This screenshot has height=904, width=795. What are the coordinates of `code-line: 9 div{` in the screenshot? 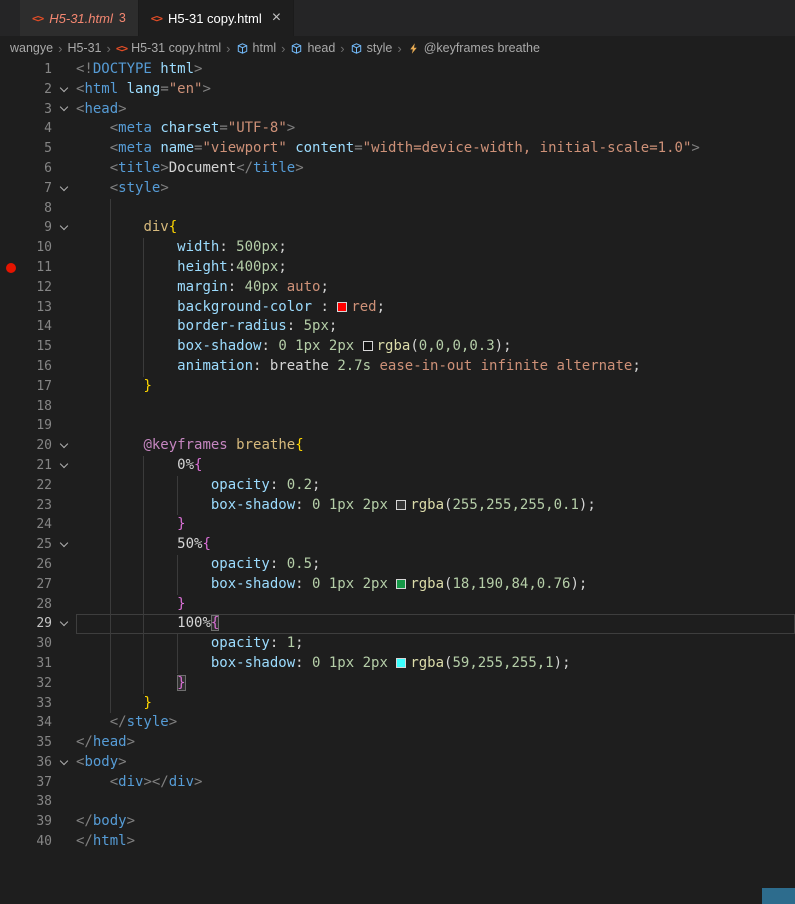 It's located at (397, 228).